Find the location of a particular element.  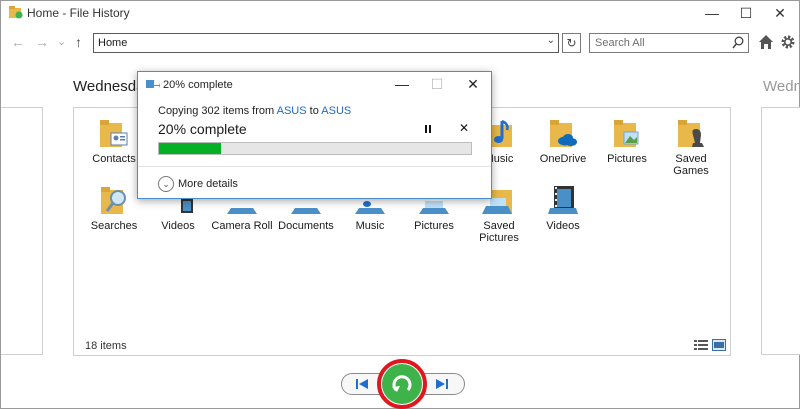

maximize-button: ☐ is located at coordinates (746, 13).